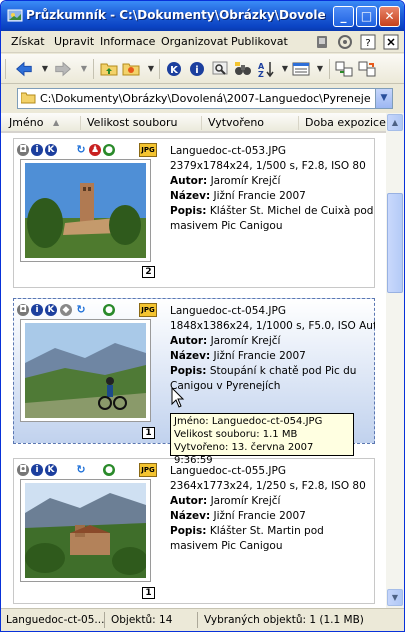 This screenshot has height=632, width=405. I want to click on forward-dropdown-icon: ▼, so click(84, 69).